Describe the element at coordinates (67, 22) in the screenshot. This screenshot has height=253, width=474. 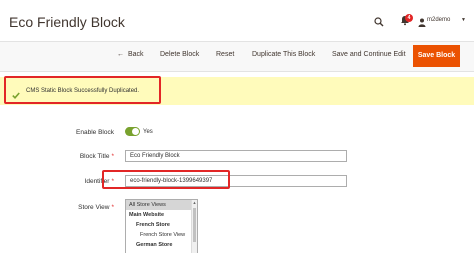
I see `page-title: Eco Friendly Block` at that location.